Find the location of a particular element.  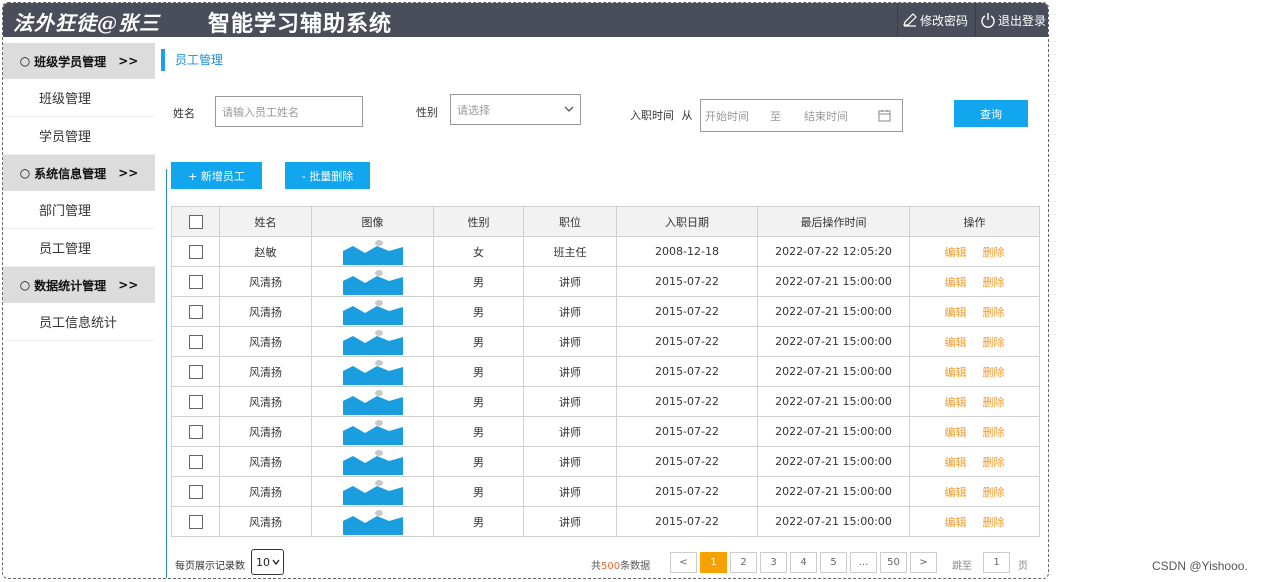

name-input-placeholder: 请输入员工姓名 is located at coordinates (260, 112).